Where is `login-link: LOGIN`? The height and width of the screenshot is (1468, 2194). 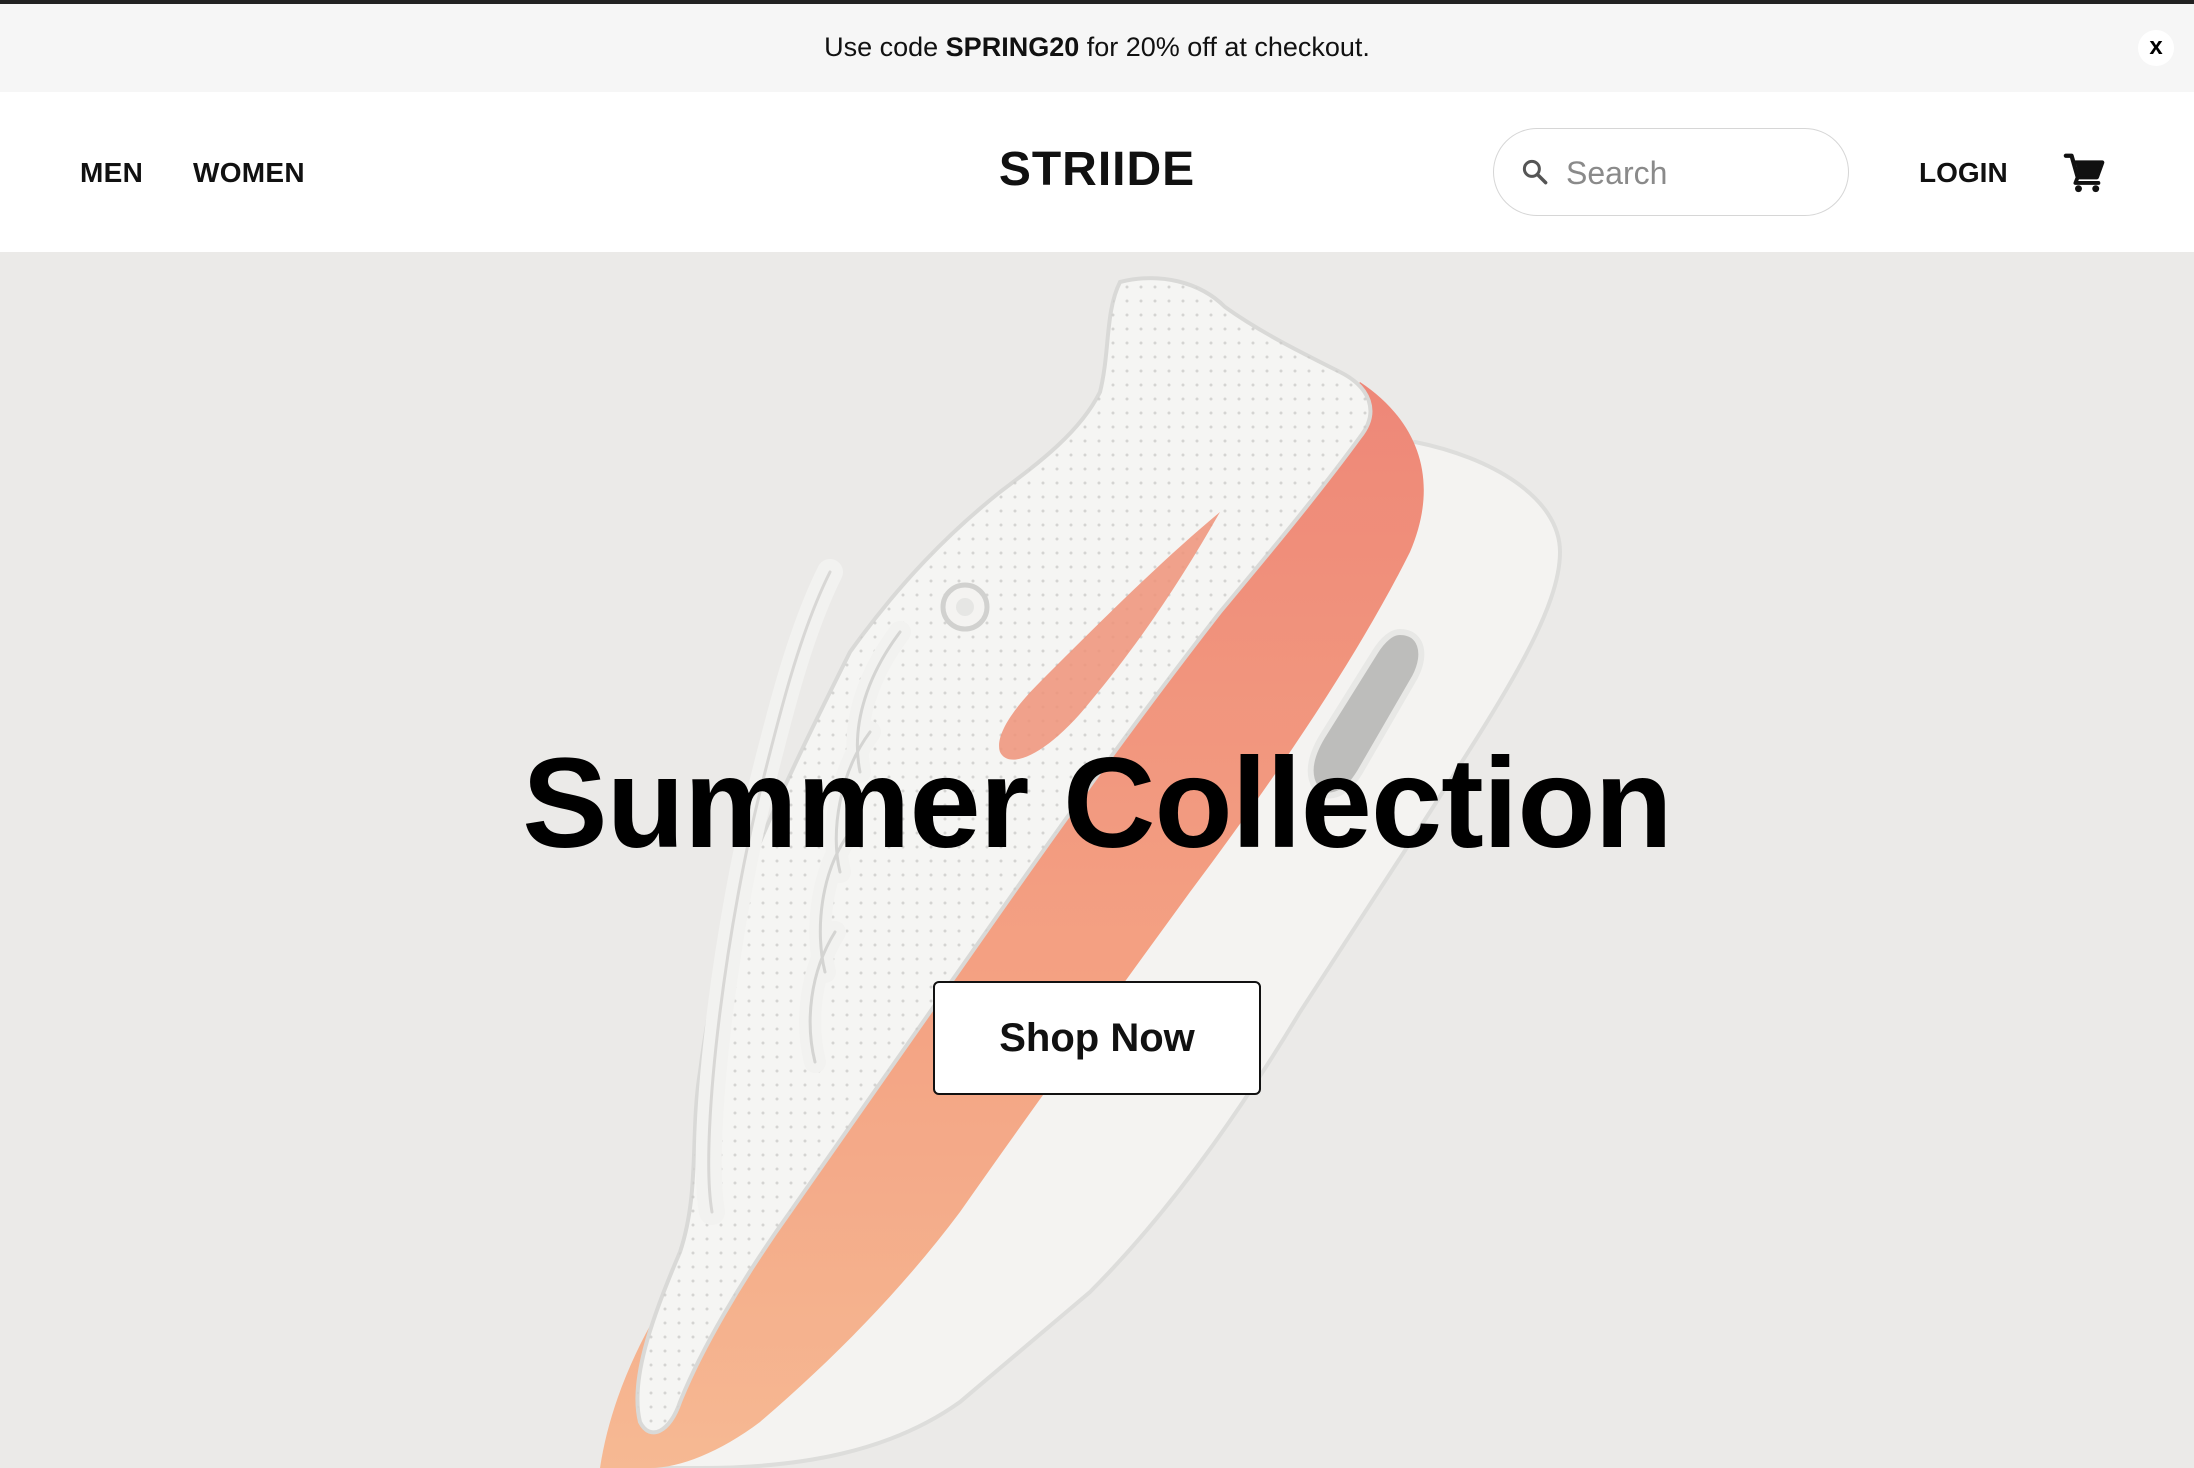
login-link: LOGIN is located at coordinates (1963, 173).